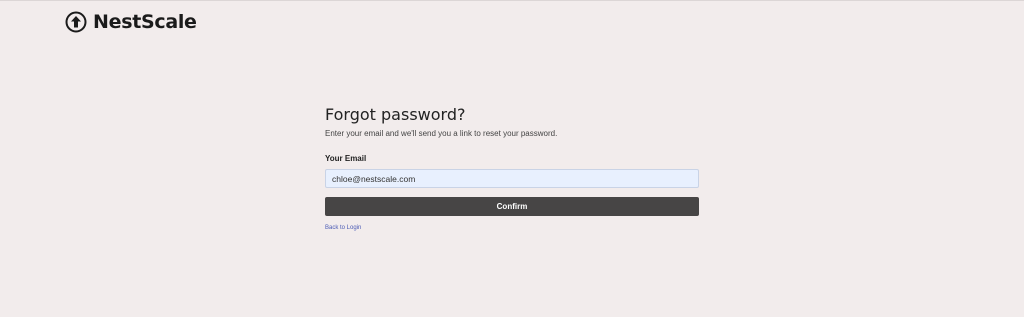  I want to click on brand-header: NestScale, so click(131, 22).